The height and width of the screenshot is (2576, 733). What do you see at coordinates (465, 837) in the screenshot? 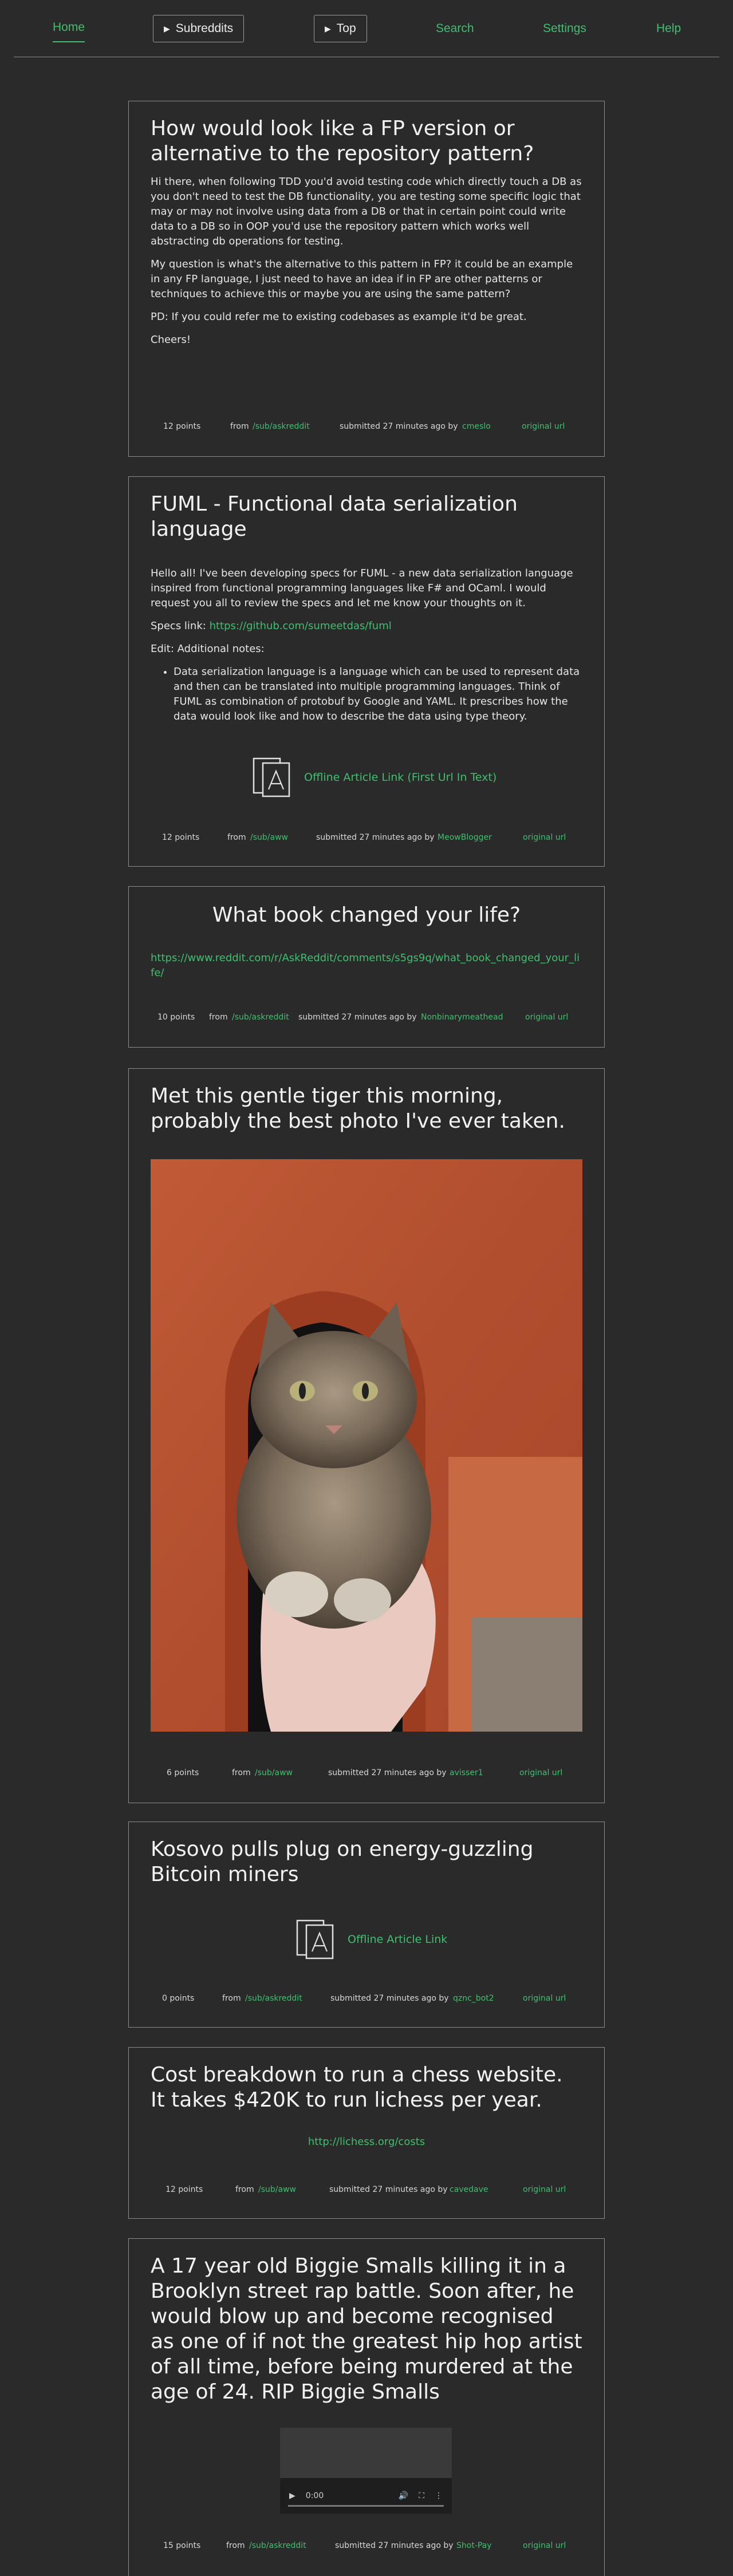
I see `author-link: MeowBlogger` at bounding box center [465, 837].